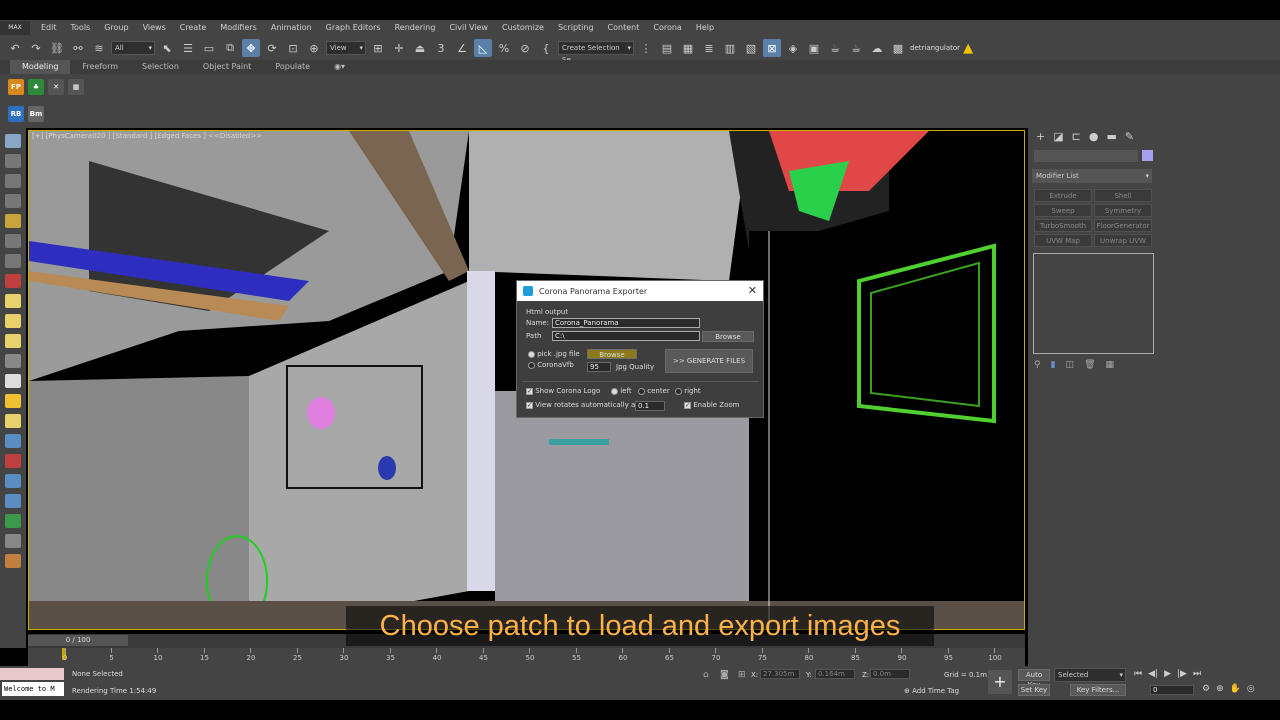 The width and height of the screenshot is (1280, 720). Describe the element at coordinates (13, 361) in the screenshot. I see `lamp-tool-icon` at that location.